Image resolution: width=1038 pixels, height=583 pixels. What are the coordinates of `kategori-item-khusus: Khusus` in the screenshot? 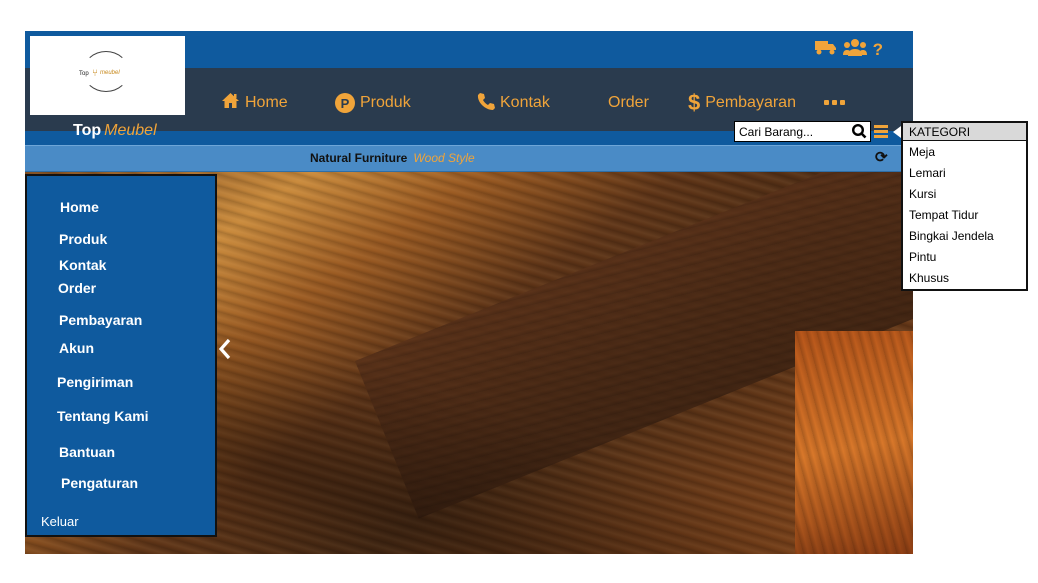 It's located at (929, 278).